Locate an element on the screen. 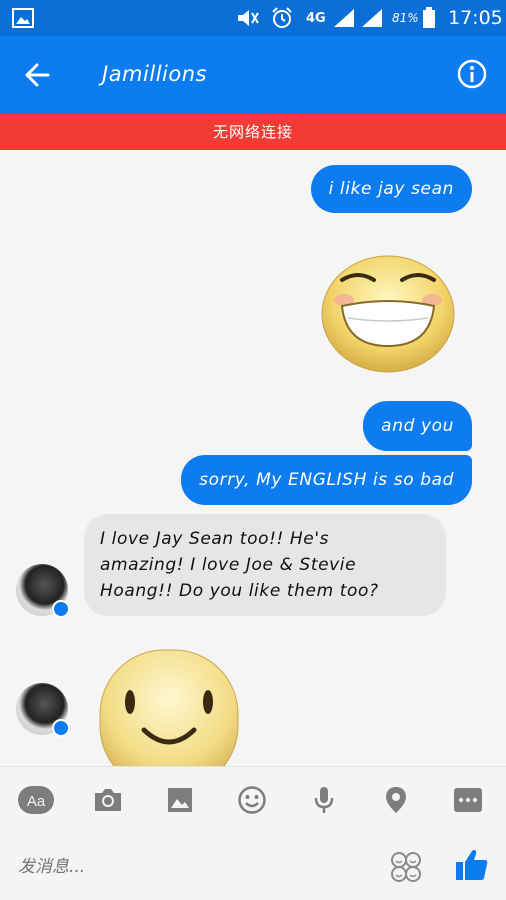 The image size is (506, 900). outgoing-message: sorry, My ENGLISH is so bad is located at coordinates (326, 480).